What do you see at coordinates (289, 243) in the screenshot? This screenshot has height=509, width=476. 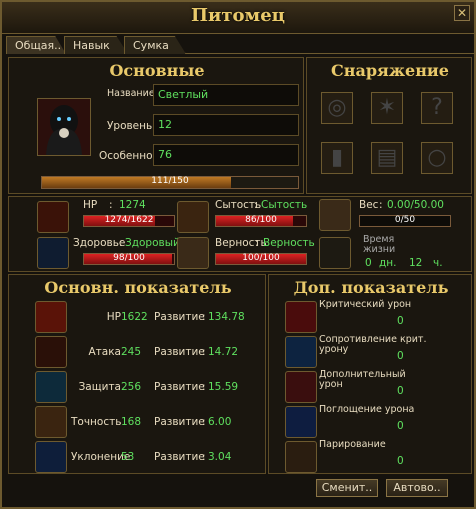 I see `loyalty-value: Верность` at bounding box center [289, 243].